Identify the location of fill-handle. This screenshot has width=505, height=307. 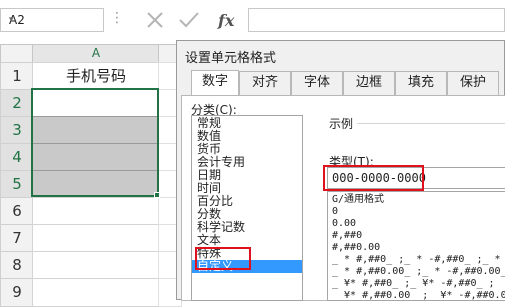
(157, 195).